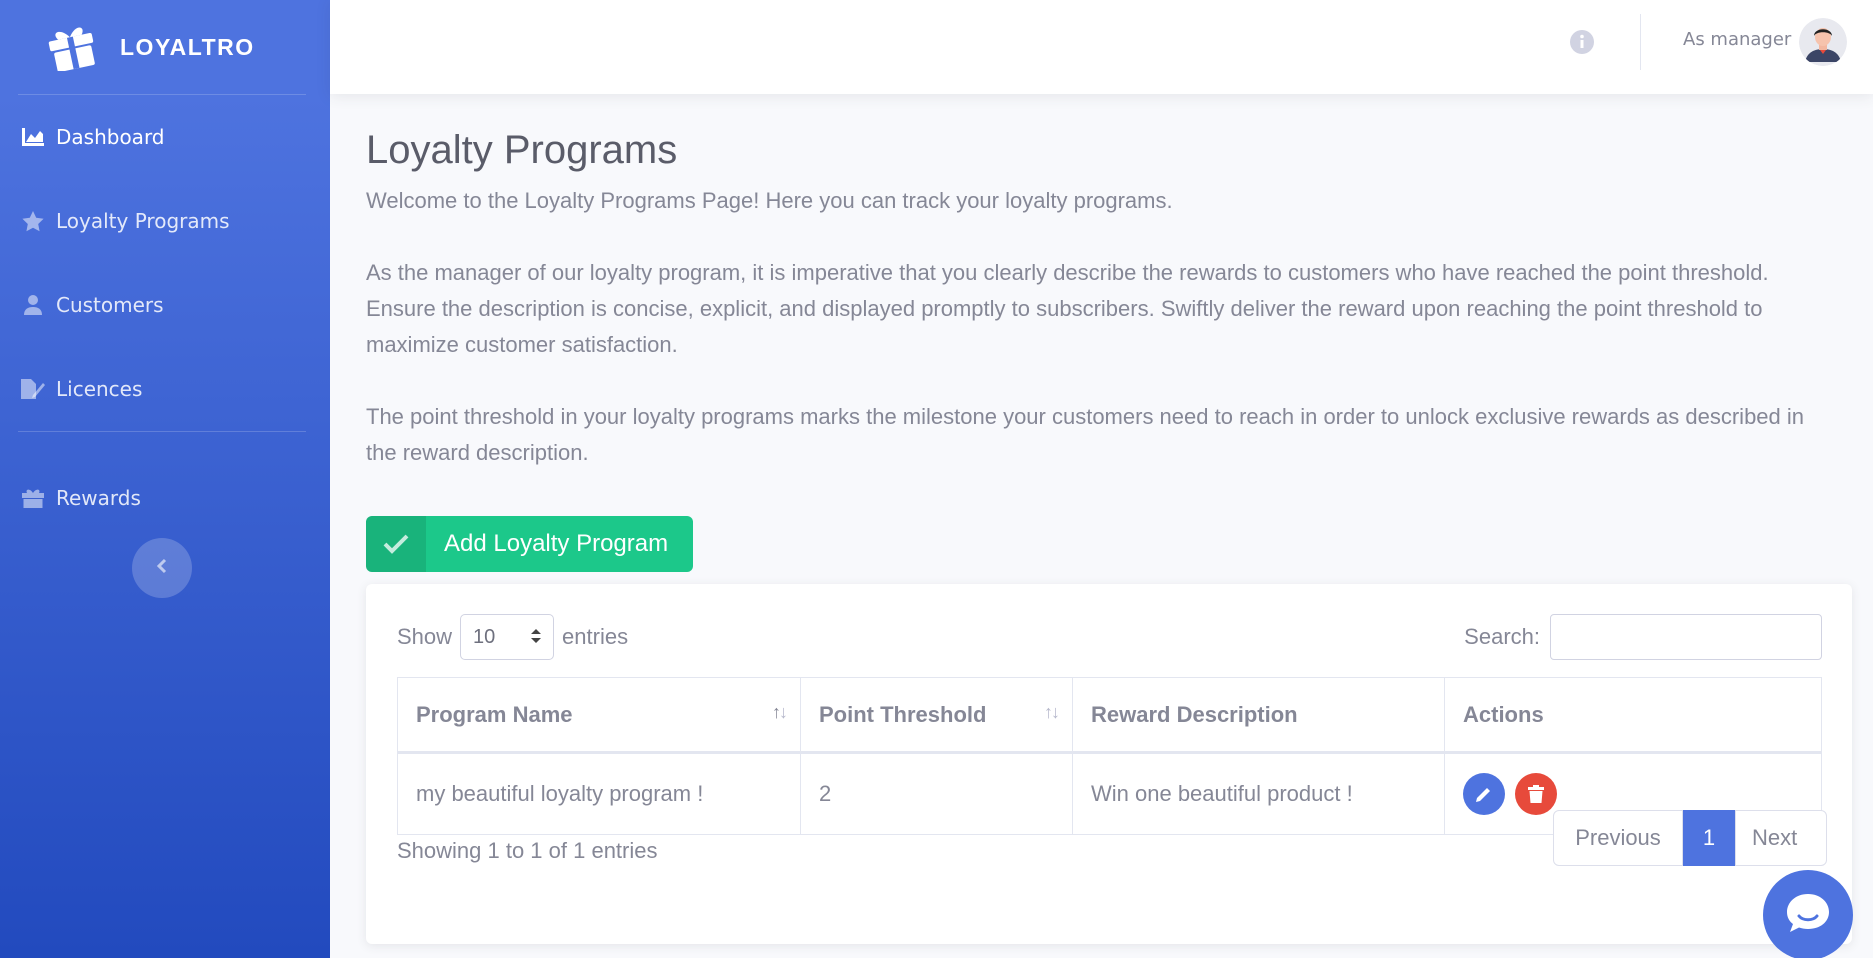 The width and height of the screenshot is (1873, 958). I want to click on trash-icon, so click(1536, 794).